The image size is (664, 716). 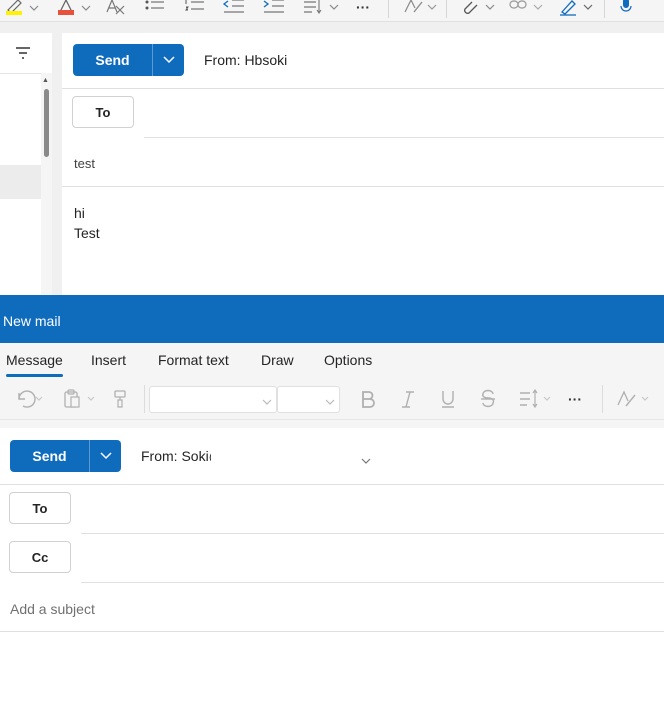 What do you see at coordinates (87, 233) in the screenshot?
I see `body-line: Test` at bounding box center [87, 233].